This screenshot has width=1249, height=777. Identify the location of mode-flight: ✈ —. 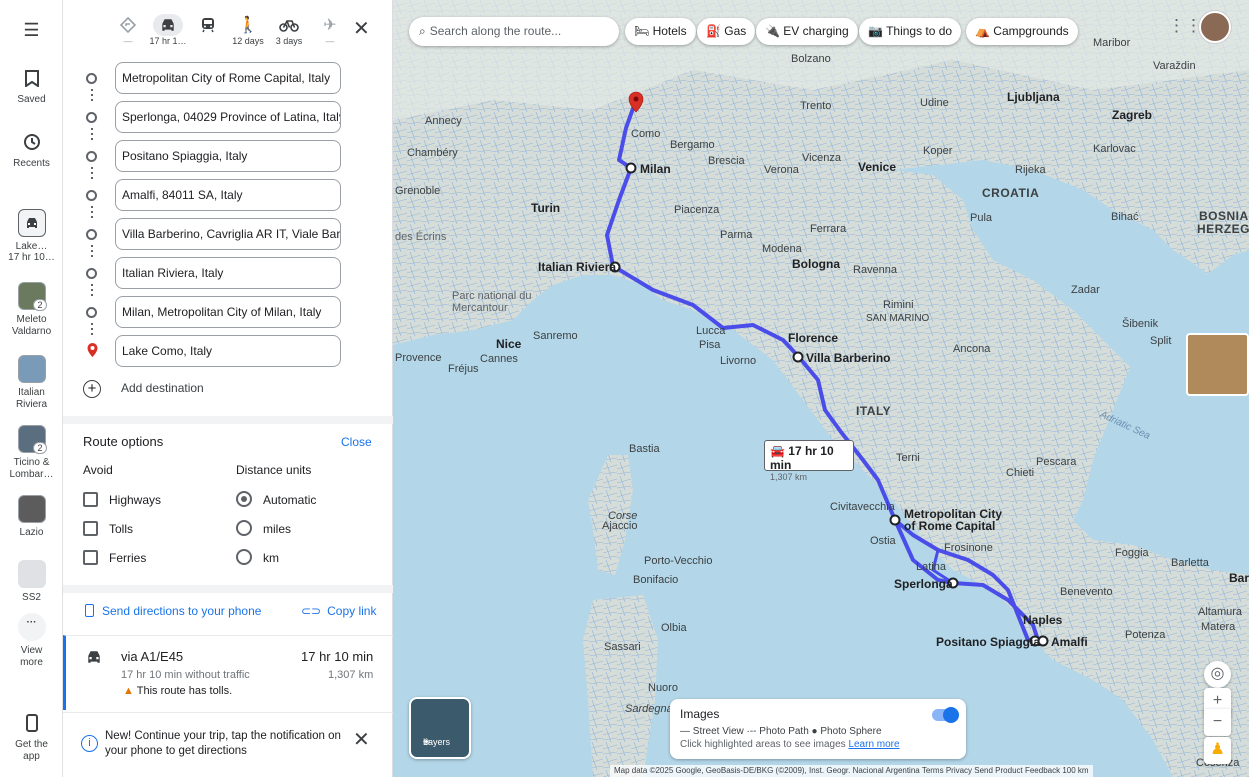
(330, 30).